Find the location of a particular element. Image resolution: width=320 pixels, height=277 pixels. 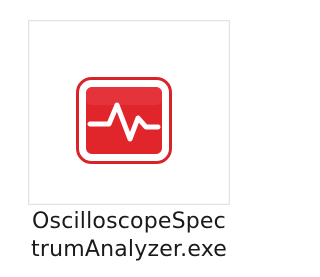

file-name-line-2: trumAnalyzer.exe is located at coordinates (129, 249).